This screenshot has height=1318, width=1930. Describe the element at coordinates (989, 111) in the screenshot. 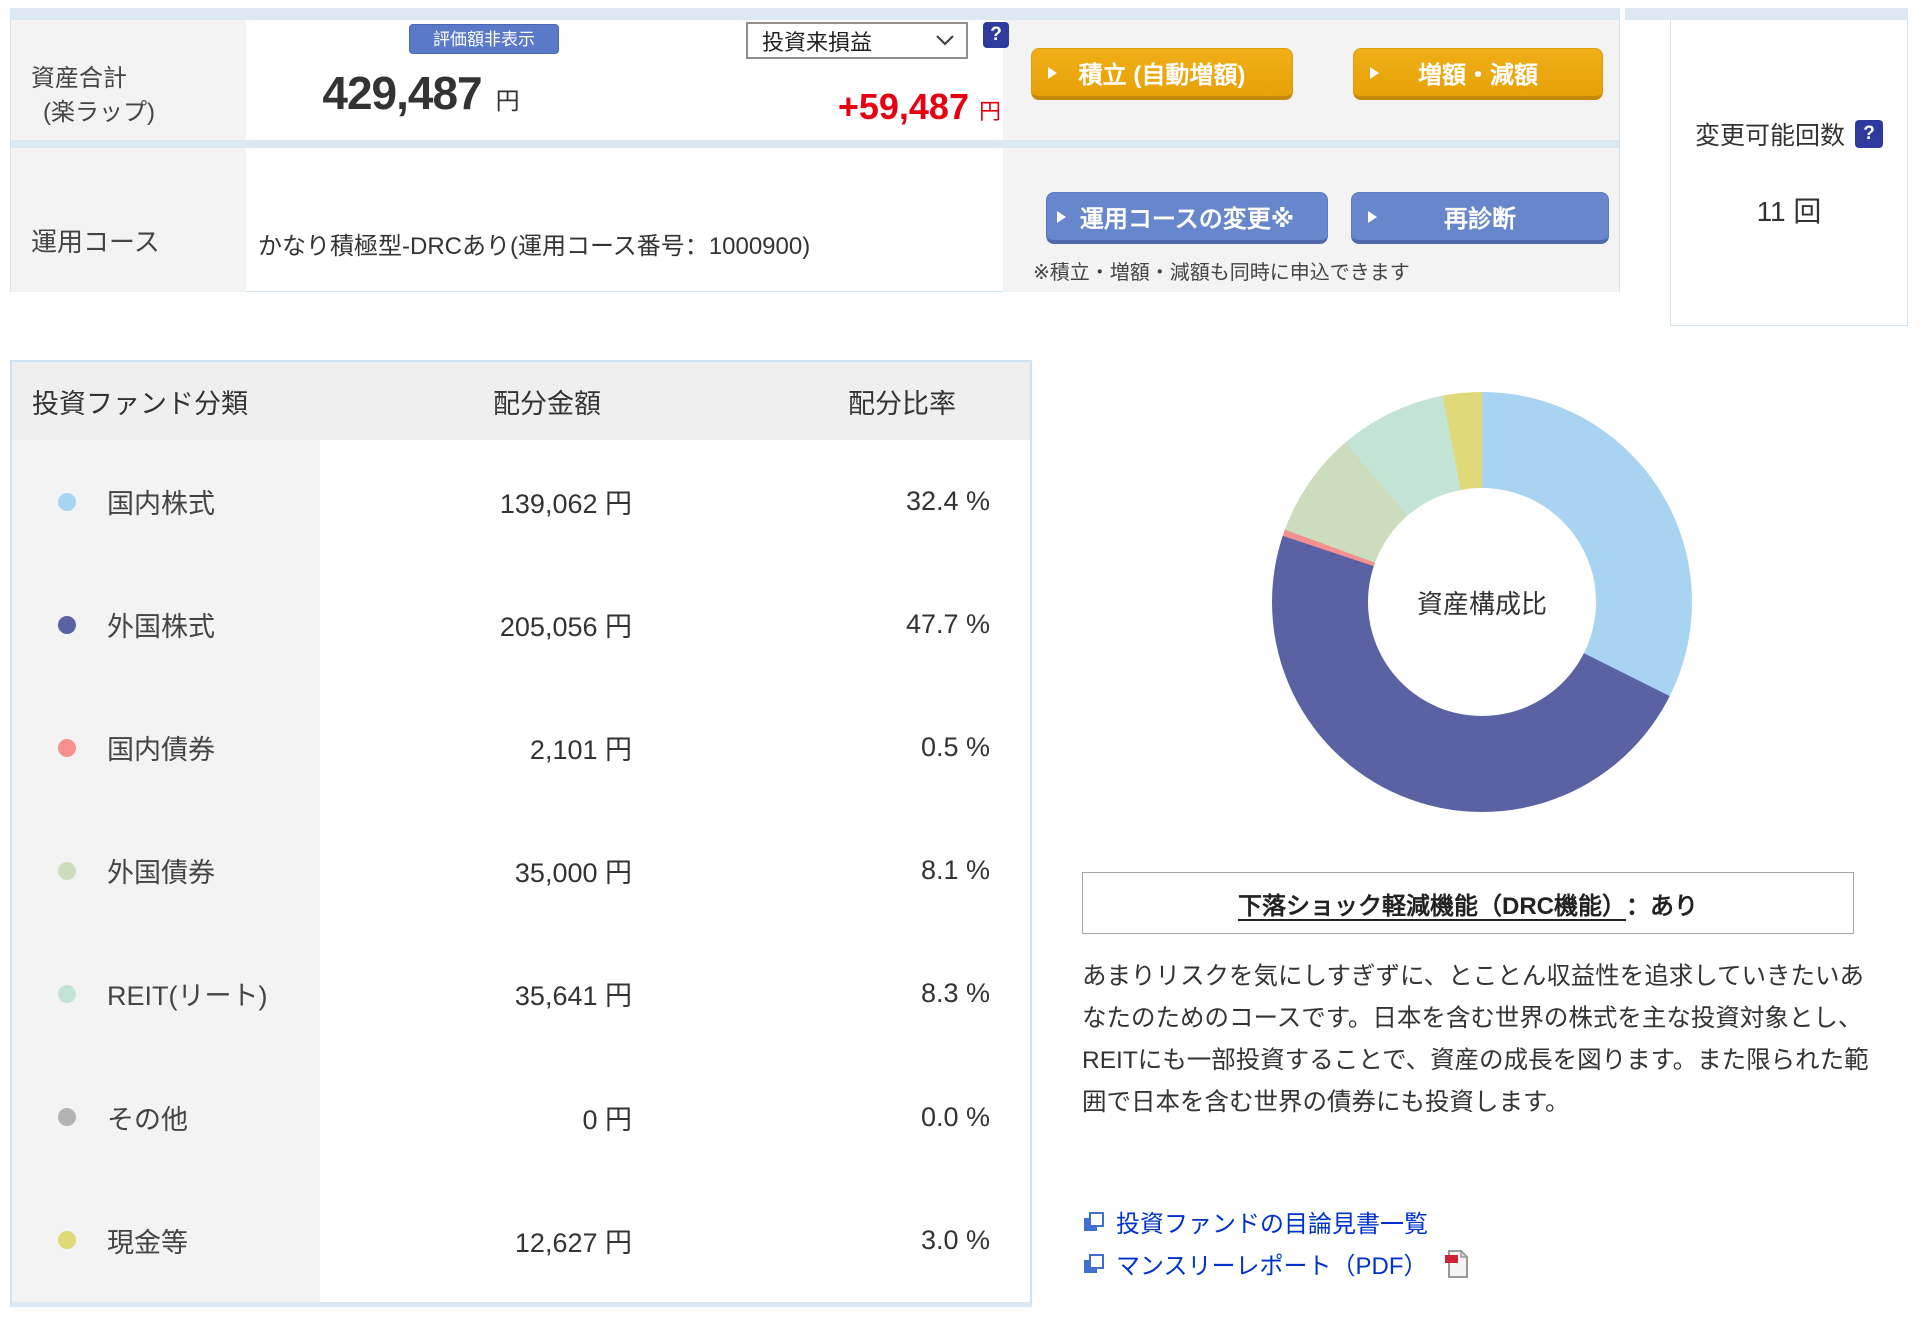

I see `pl-amount-unit: 円` at that location.